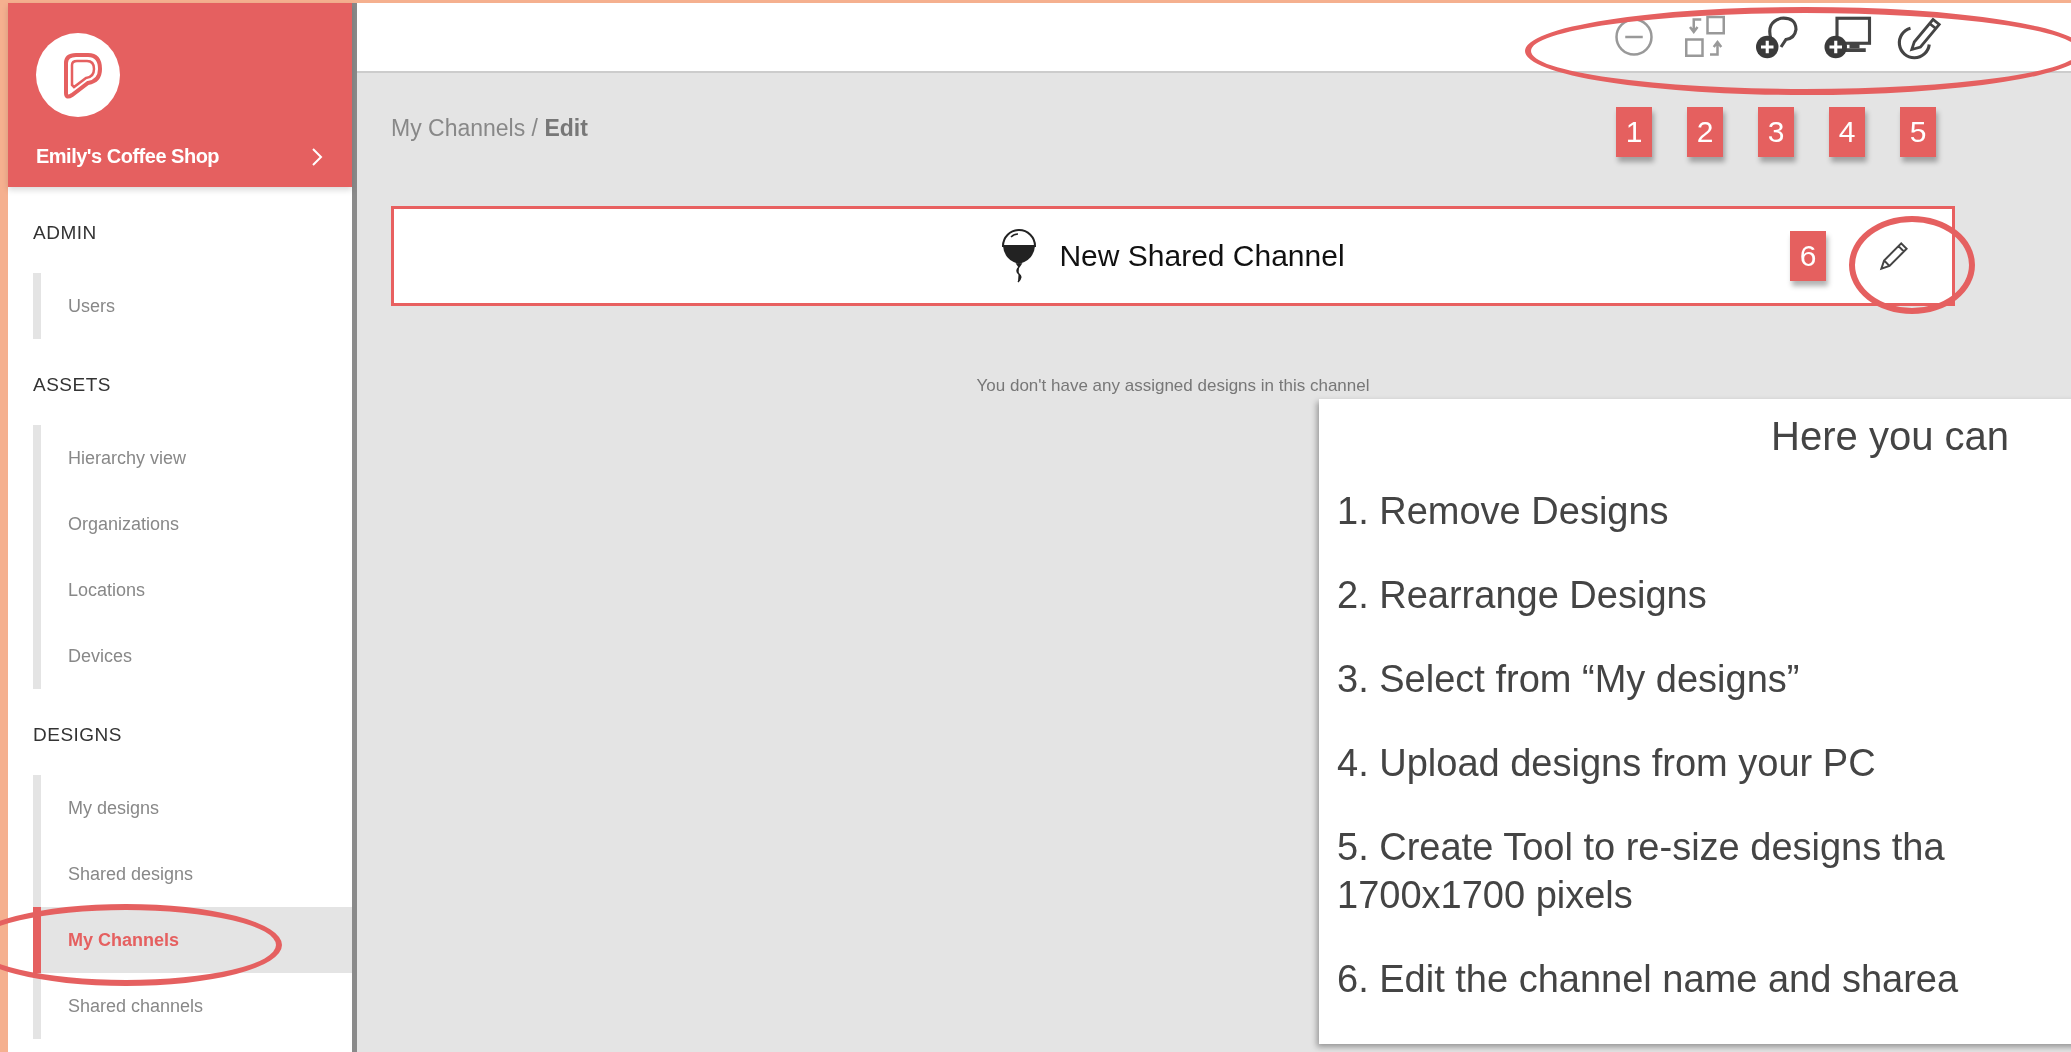 This screenshot has width=2071, height=1052. I want to click on number-badge: 2, so click(1705, 132).